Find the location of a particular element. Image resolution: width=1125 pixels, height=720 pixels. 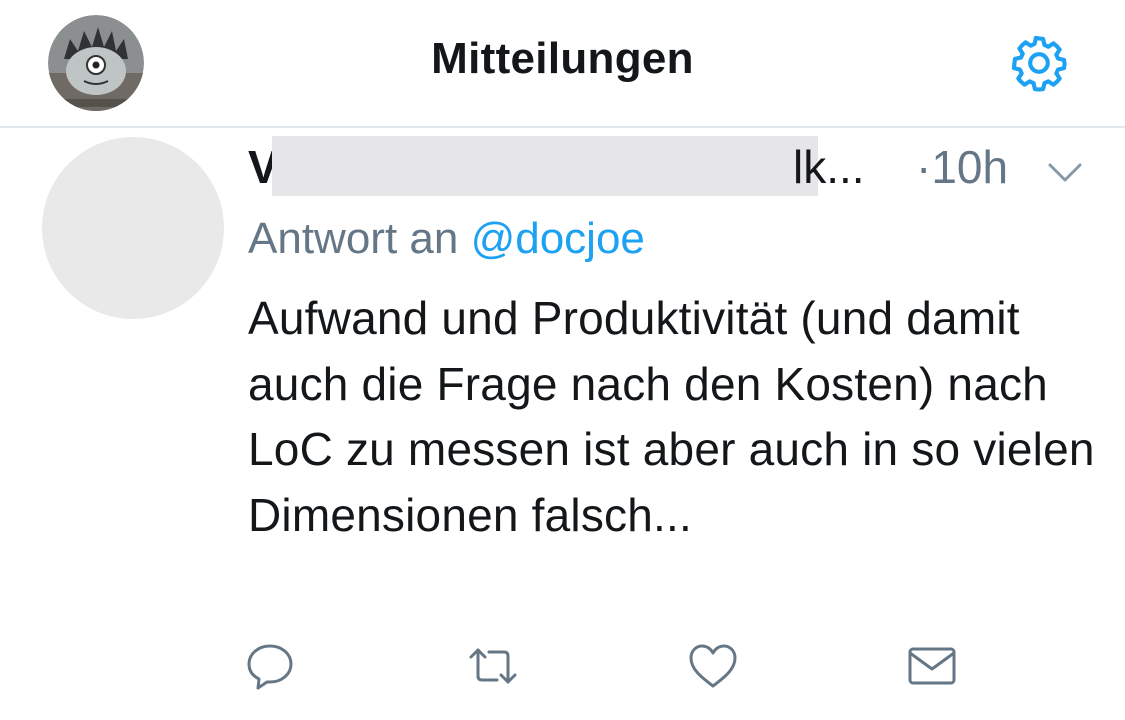

like-icon is located at coordinates (713, 666).